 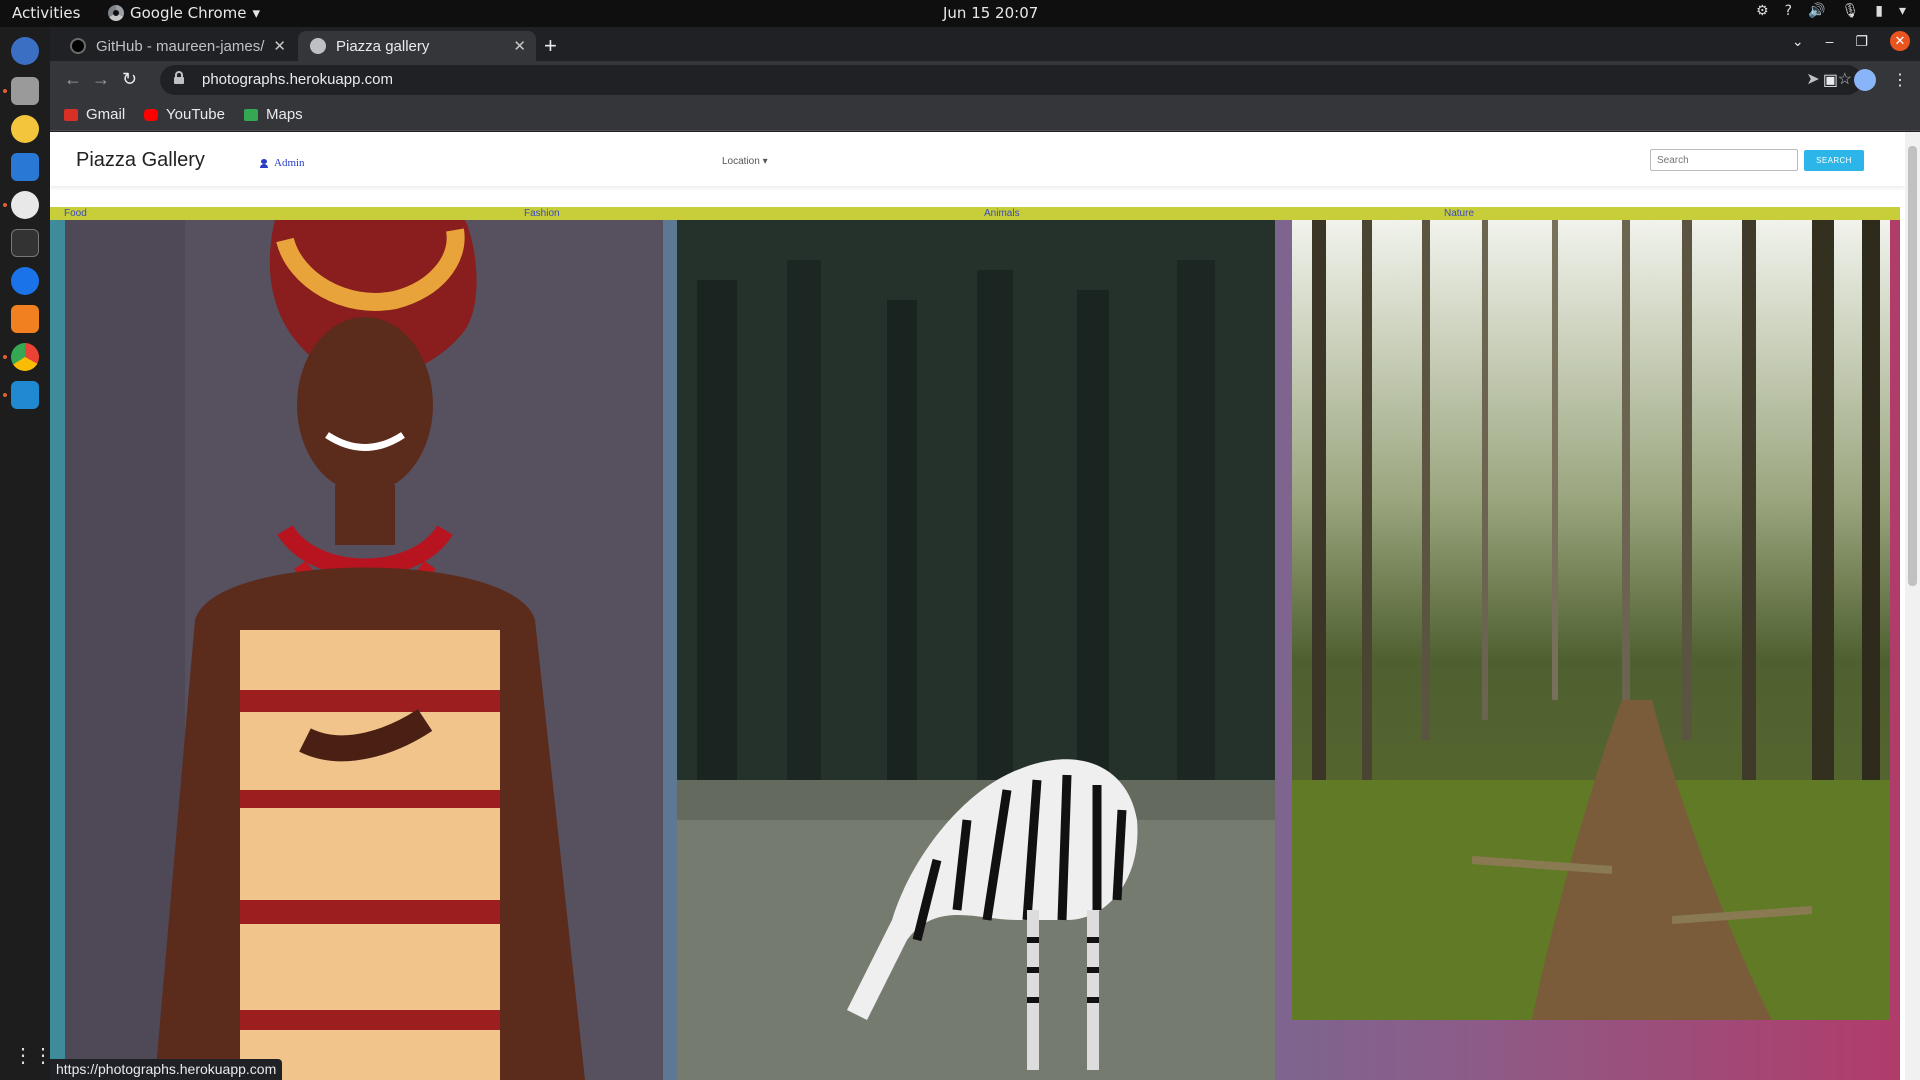 What do you see at coordinates (25, 281) in the screenshot?
I see `teamviewer-icon` at bounding box center [25, 281].